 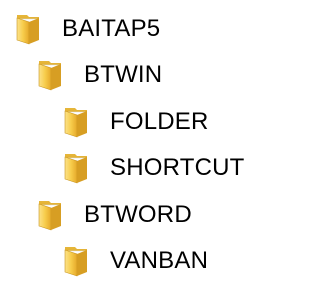 What do you see at coordinates (177, 167) in the screenshot?
I see `tree-item-label: SHORTCUT` at bounding box center [177, 167].